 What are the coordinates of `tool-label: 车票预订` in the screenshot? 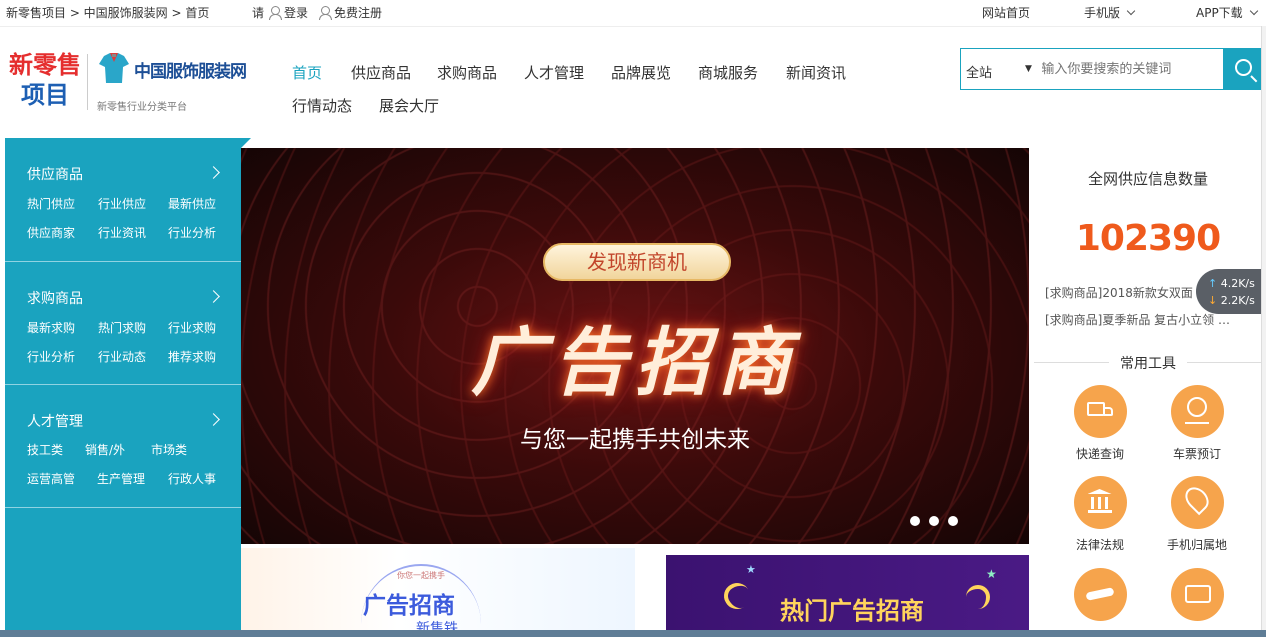 It's located at (1196, 454).